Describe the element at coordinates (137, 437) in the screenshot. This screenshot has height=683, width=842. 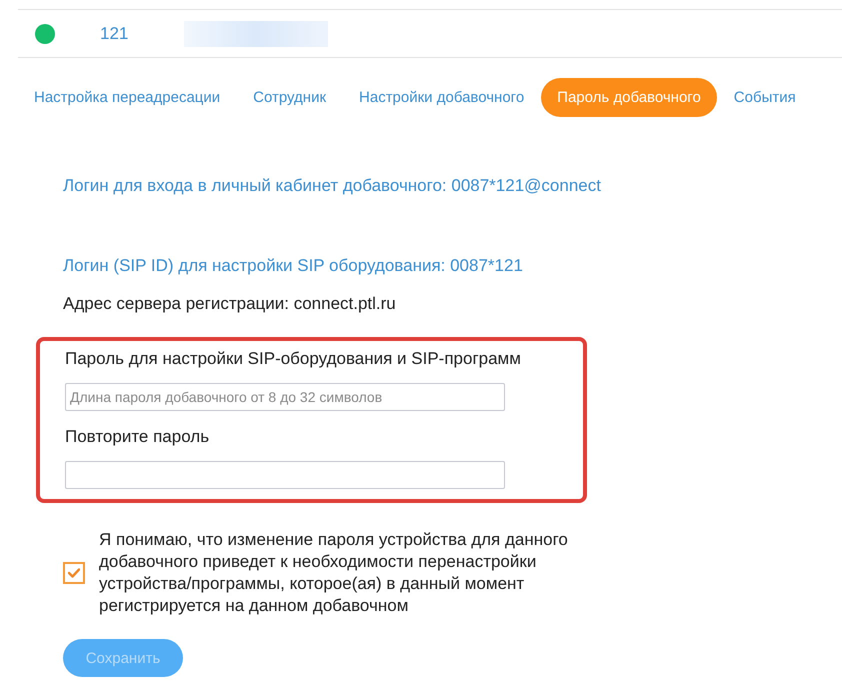
I see `field-label: Повторите пароль` at that location.